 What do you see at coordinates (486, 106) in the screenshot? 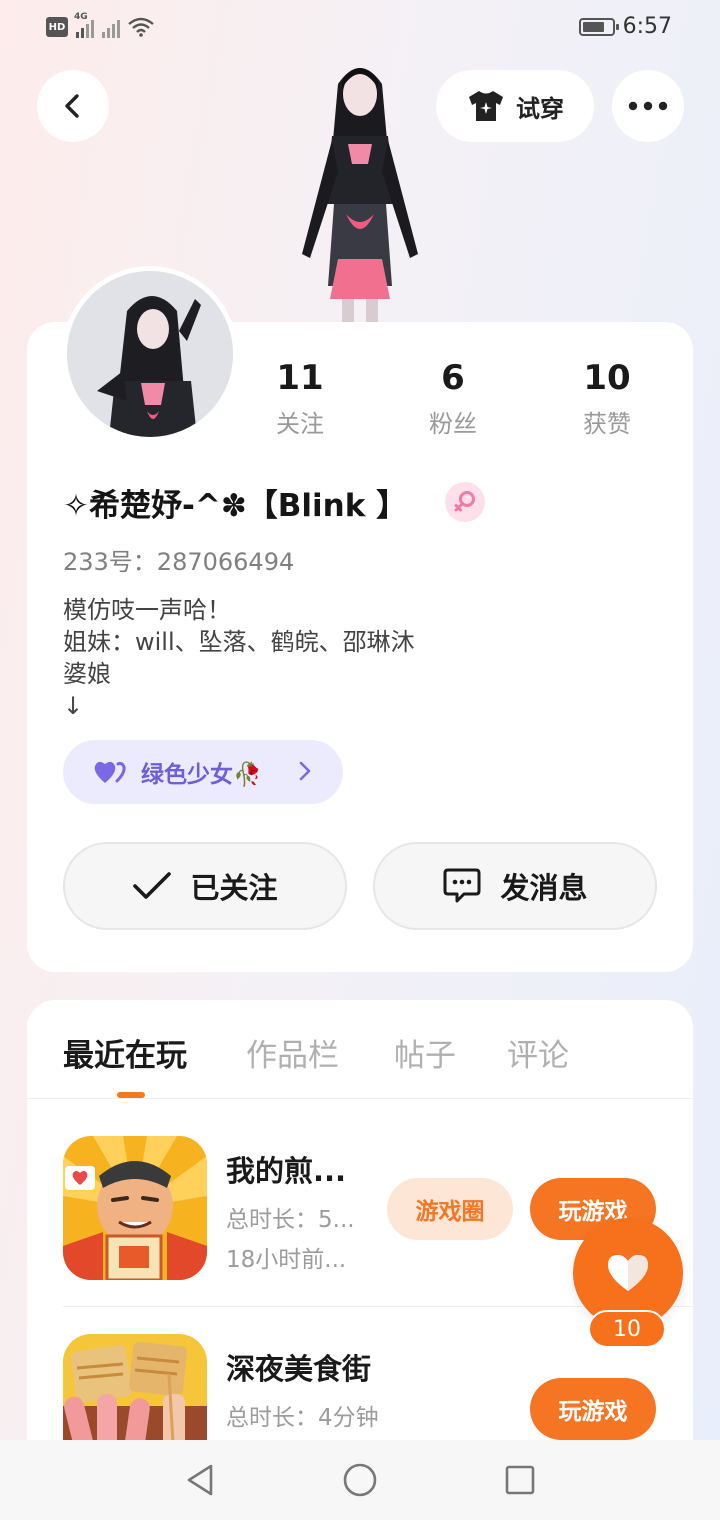
I see `tshirt-icon` at bounding box center [486, 106].